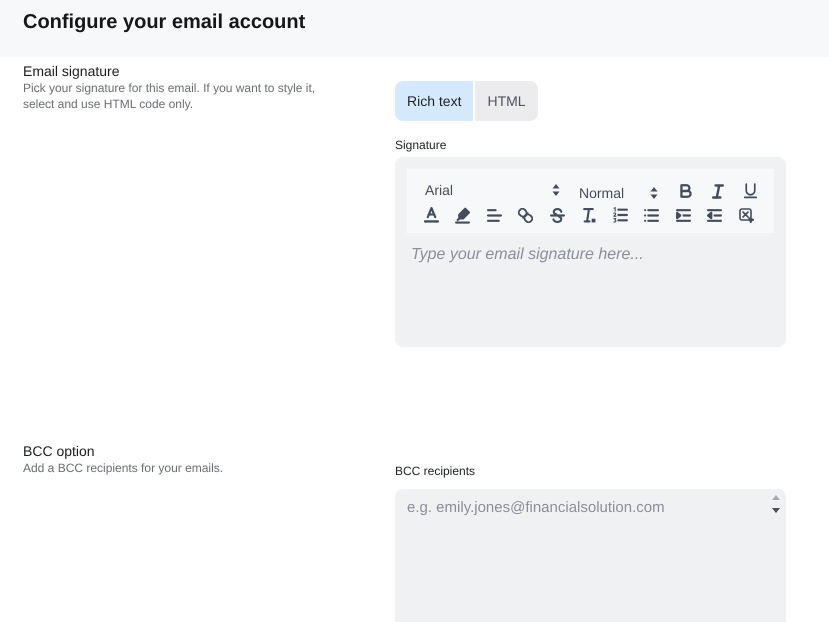  Describe the element at coordinates (71, 71) in the screenshot. I see `section-title: Email signature` at that location.